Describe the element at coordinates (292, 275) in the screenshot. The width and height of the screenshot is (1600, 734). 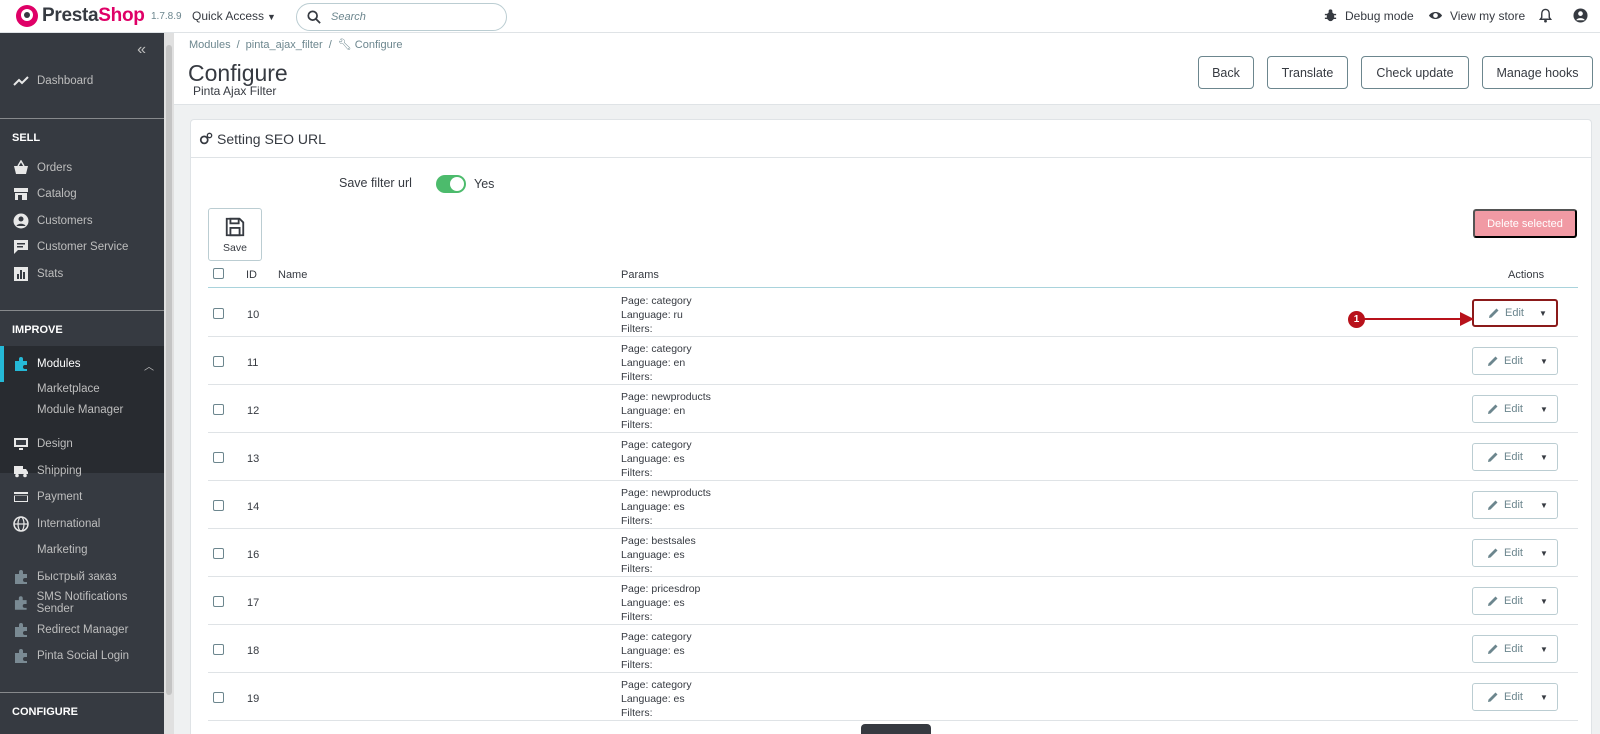
I see `col-name: Name` at that location.